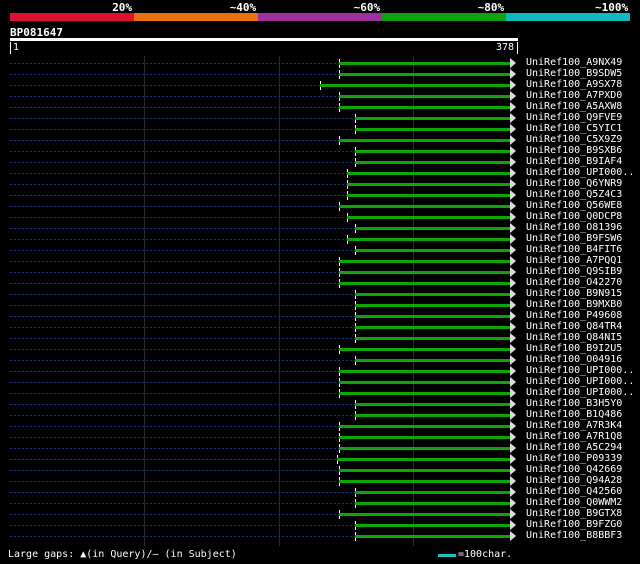  I want to click on hit-label: UniRef100_O04916, so click(574, 359).